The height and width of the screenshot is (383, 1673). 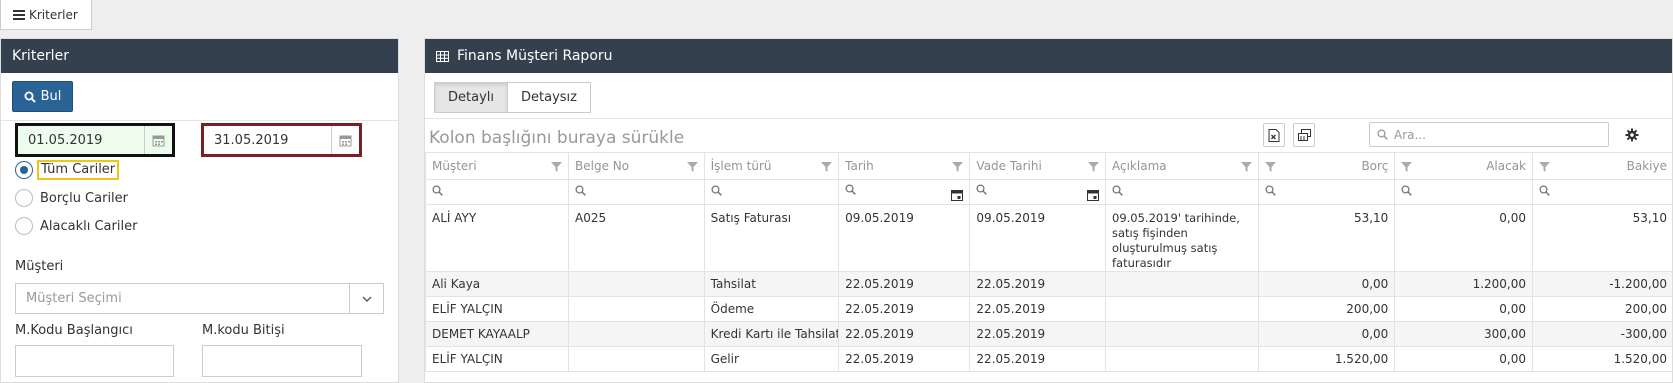 I want to click on column-title: Açıklama, so click(x=1139, y=166).